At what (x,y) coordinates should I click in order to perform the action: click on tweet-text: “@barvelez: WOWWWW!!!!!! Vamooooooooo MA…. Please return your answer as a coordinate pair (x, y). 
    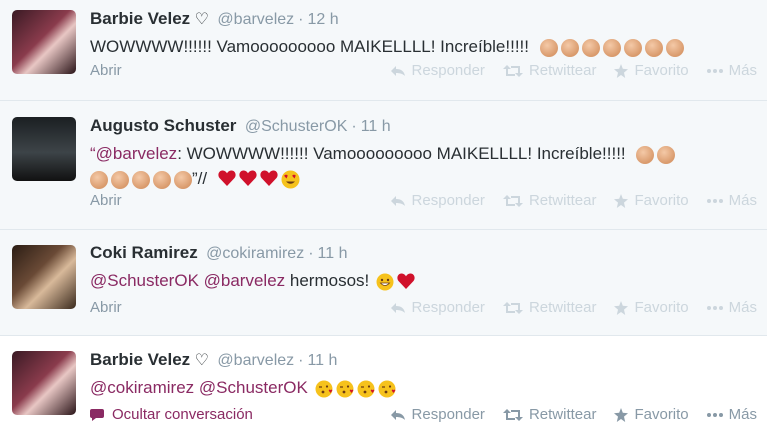
    Looking at the image, I should click on (423, 153).